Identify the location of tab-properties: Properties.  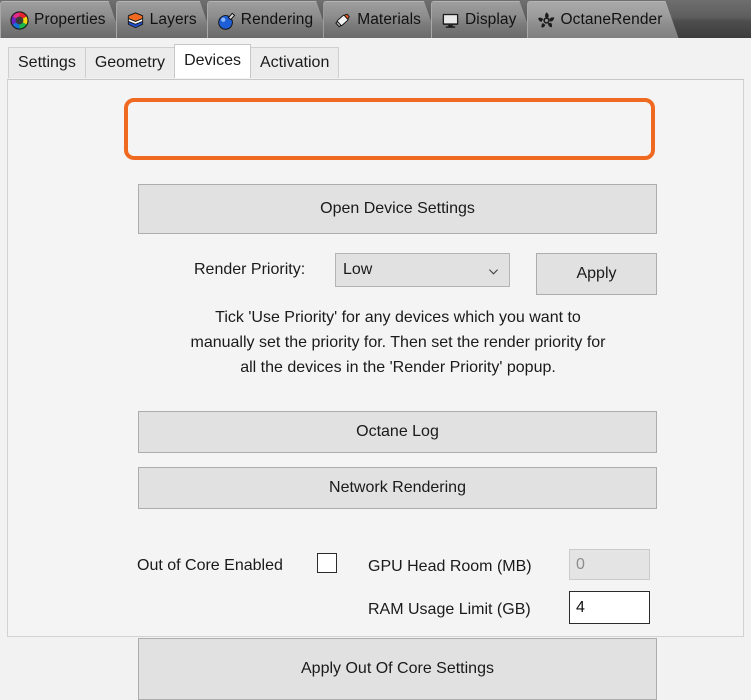
(61, 19).